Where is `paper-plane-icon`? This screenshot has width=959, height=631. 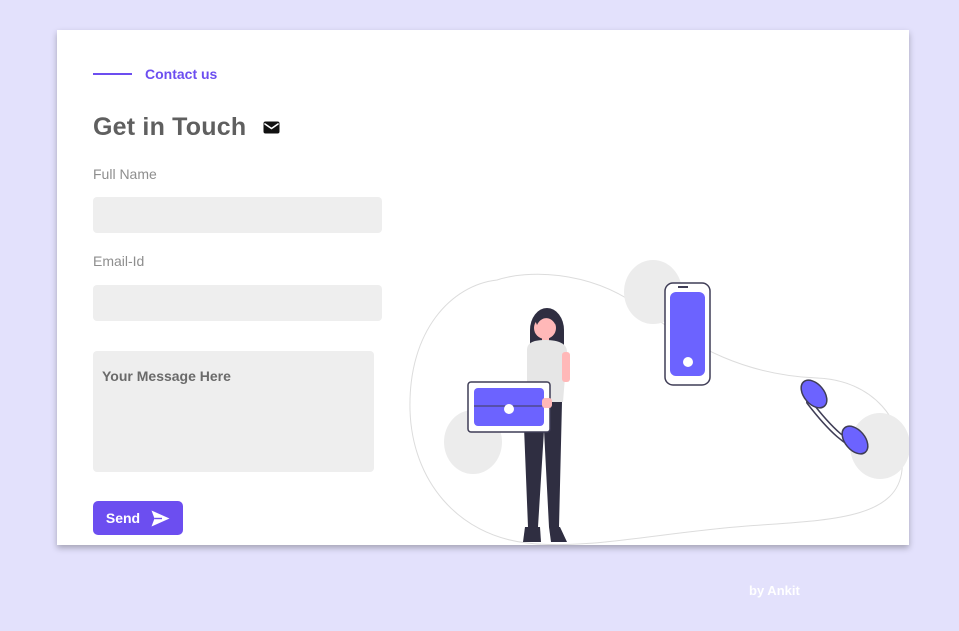 paper-plane-icon is located at coordinates (160, 518).